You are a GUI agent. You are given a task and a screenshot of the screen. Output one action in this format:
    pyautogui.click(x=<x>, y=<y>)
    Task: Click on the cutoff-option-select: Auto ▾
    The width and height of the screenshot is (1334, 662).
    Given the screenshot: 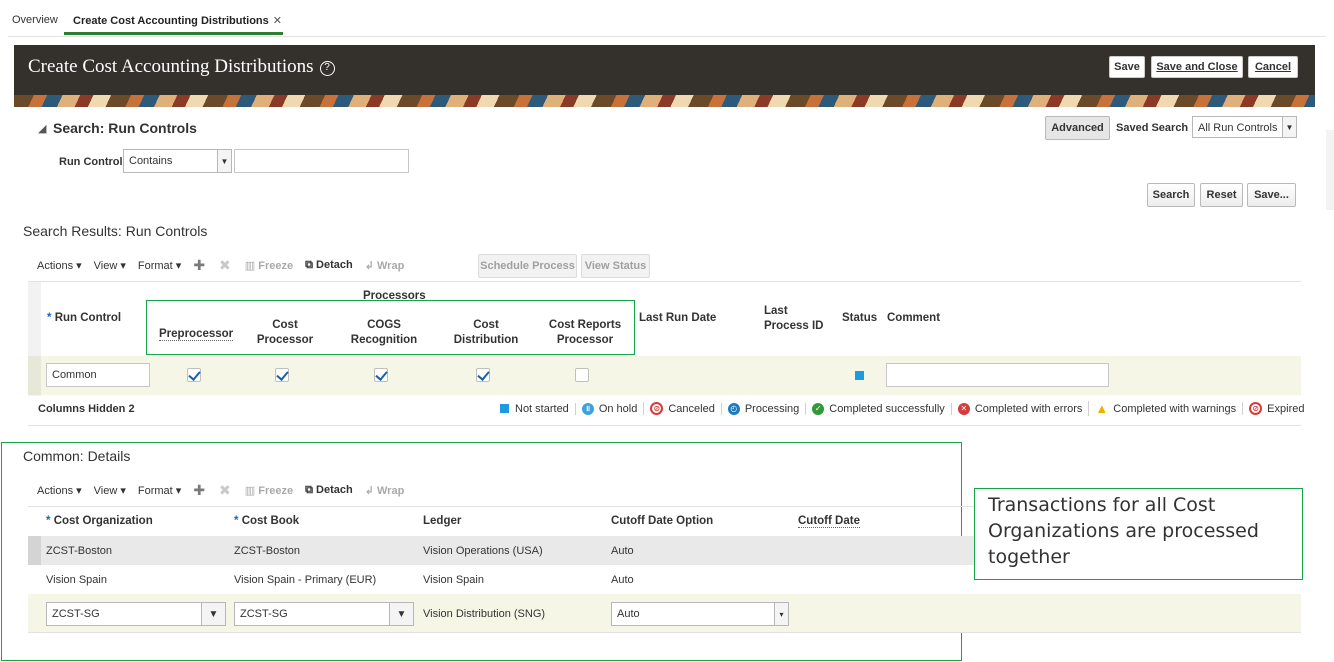 What is the action you would take?
    pyautogui.click(x=700, y=614)
    